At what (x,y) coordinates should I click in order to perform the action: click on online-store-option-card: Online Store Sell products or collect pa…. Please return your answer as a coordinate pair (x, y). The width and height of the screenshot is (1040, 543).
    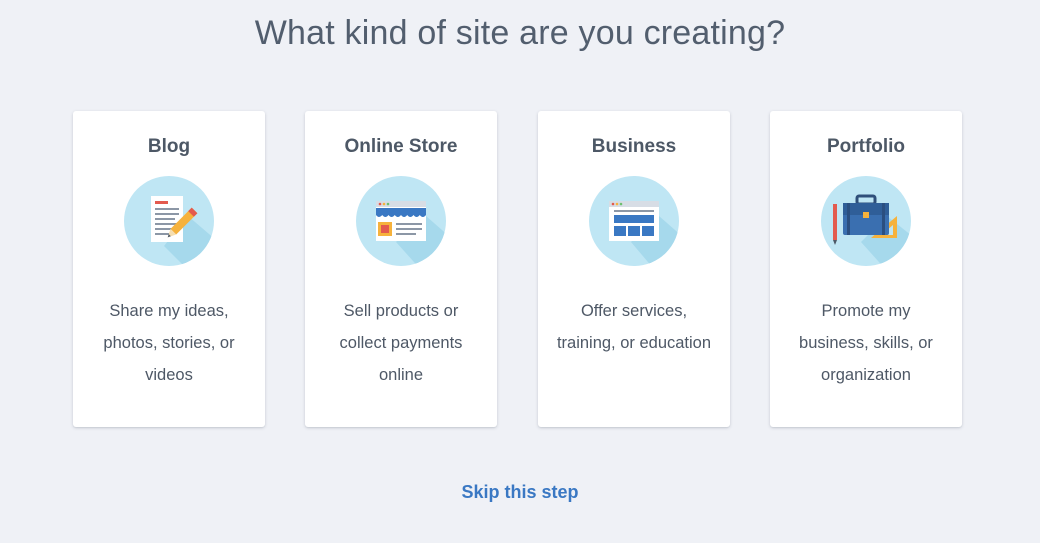
    Looking at the image, I should click on (401, 269).